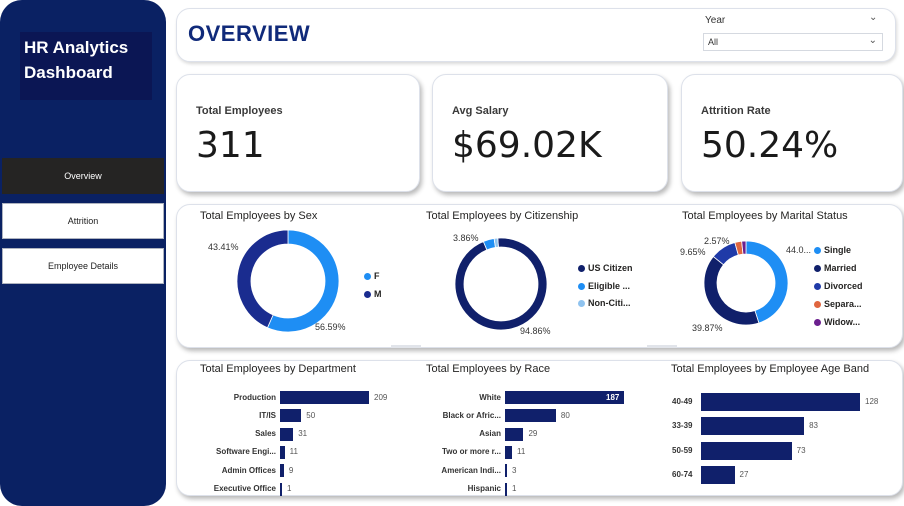 The width and height of the screenshot is (904, 506). I want to click on bar-category-label: 33-39, so click(682, 426).